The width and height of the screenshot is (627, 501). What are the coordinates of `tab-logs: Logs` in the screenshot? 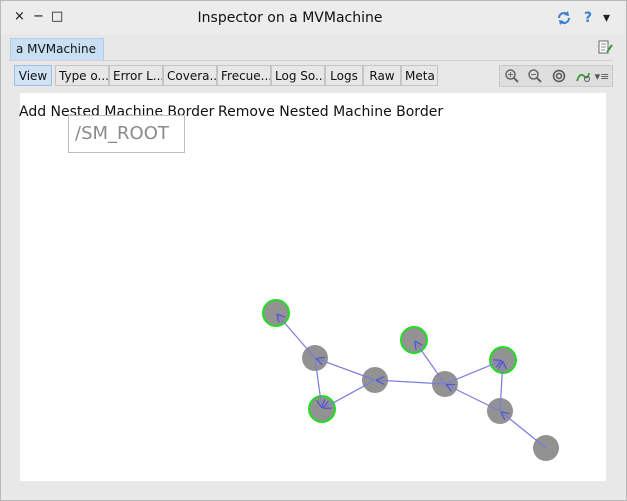 It's located at (344, 75).